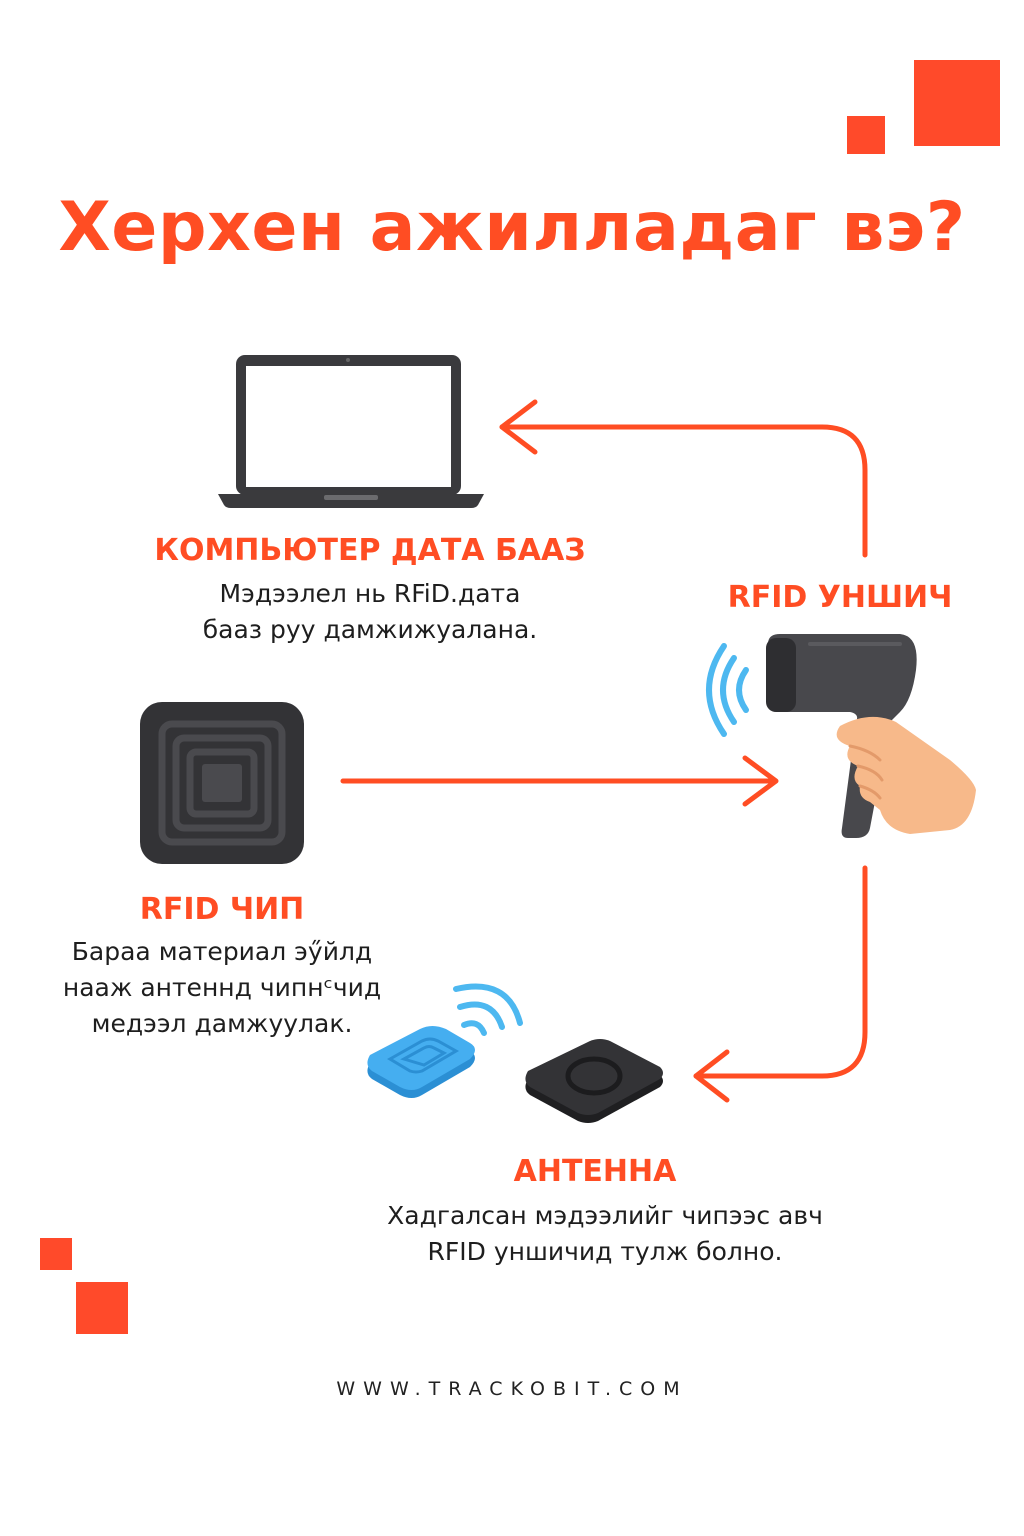 This screenshot has height=1536, width=1024. Describe the element at coordinates (421, 1062) in the screenshot. I see `rfid-tag-icon` at that location.